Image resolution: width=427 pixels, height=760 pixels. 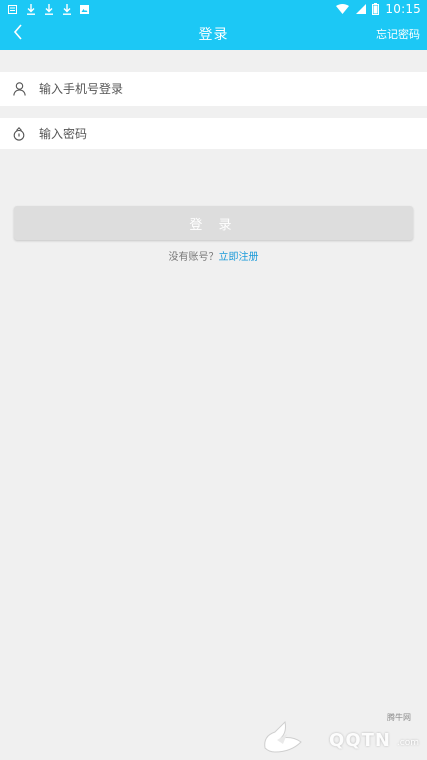 What do you see at coordinates (343, 9) in the screenshot?
I see `wifi-icon` at bounding box center [343, 9].